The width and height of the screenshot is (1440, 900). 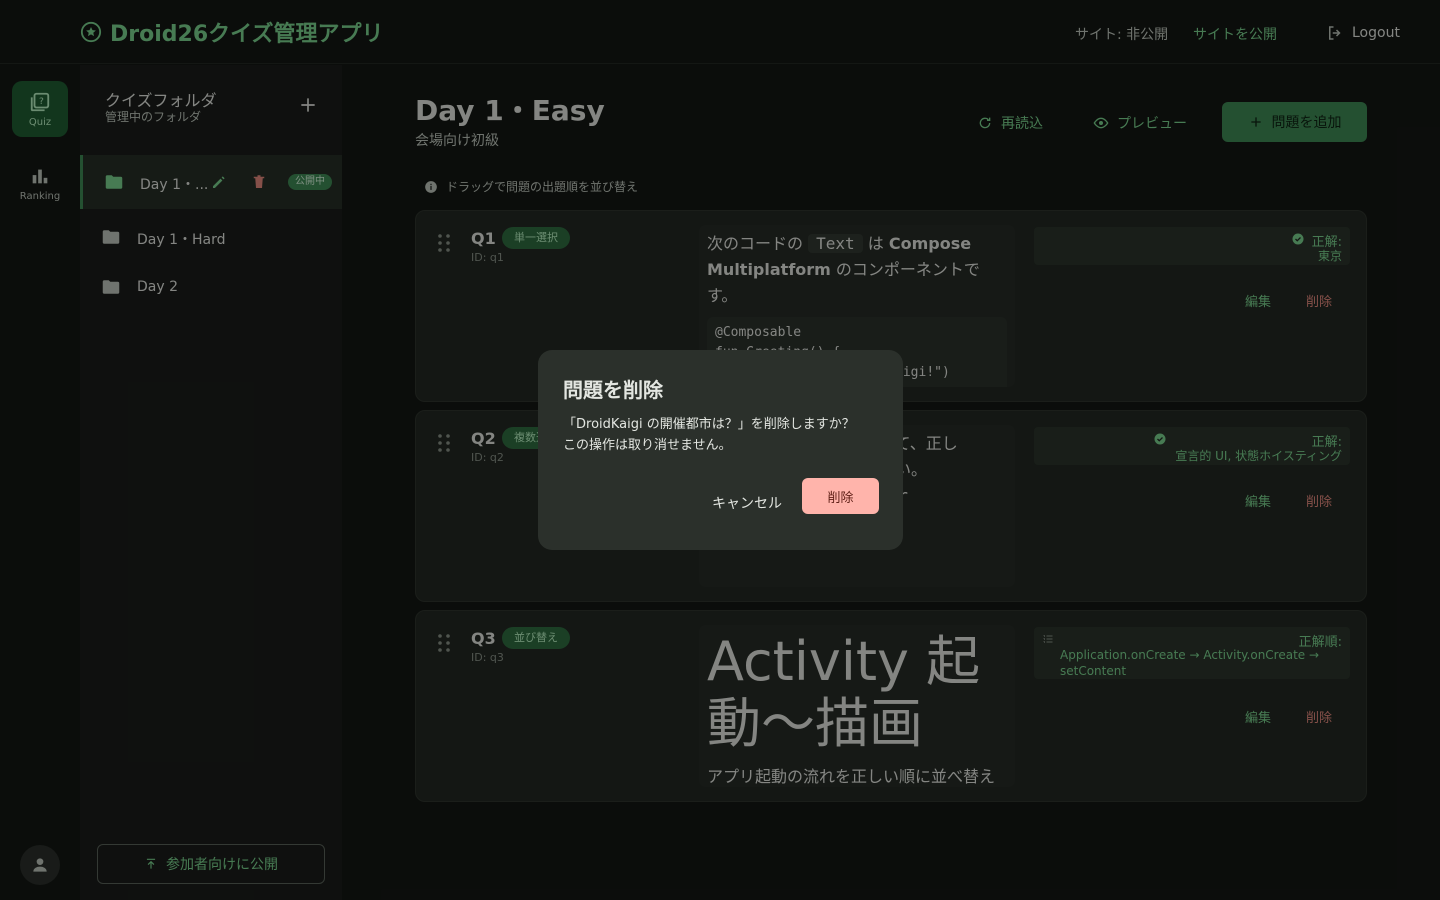 I want to click on cancel-button: キャンセル, so click(x=747, y=503).